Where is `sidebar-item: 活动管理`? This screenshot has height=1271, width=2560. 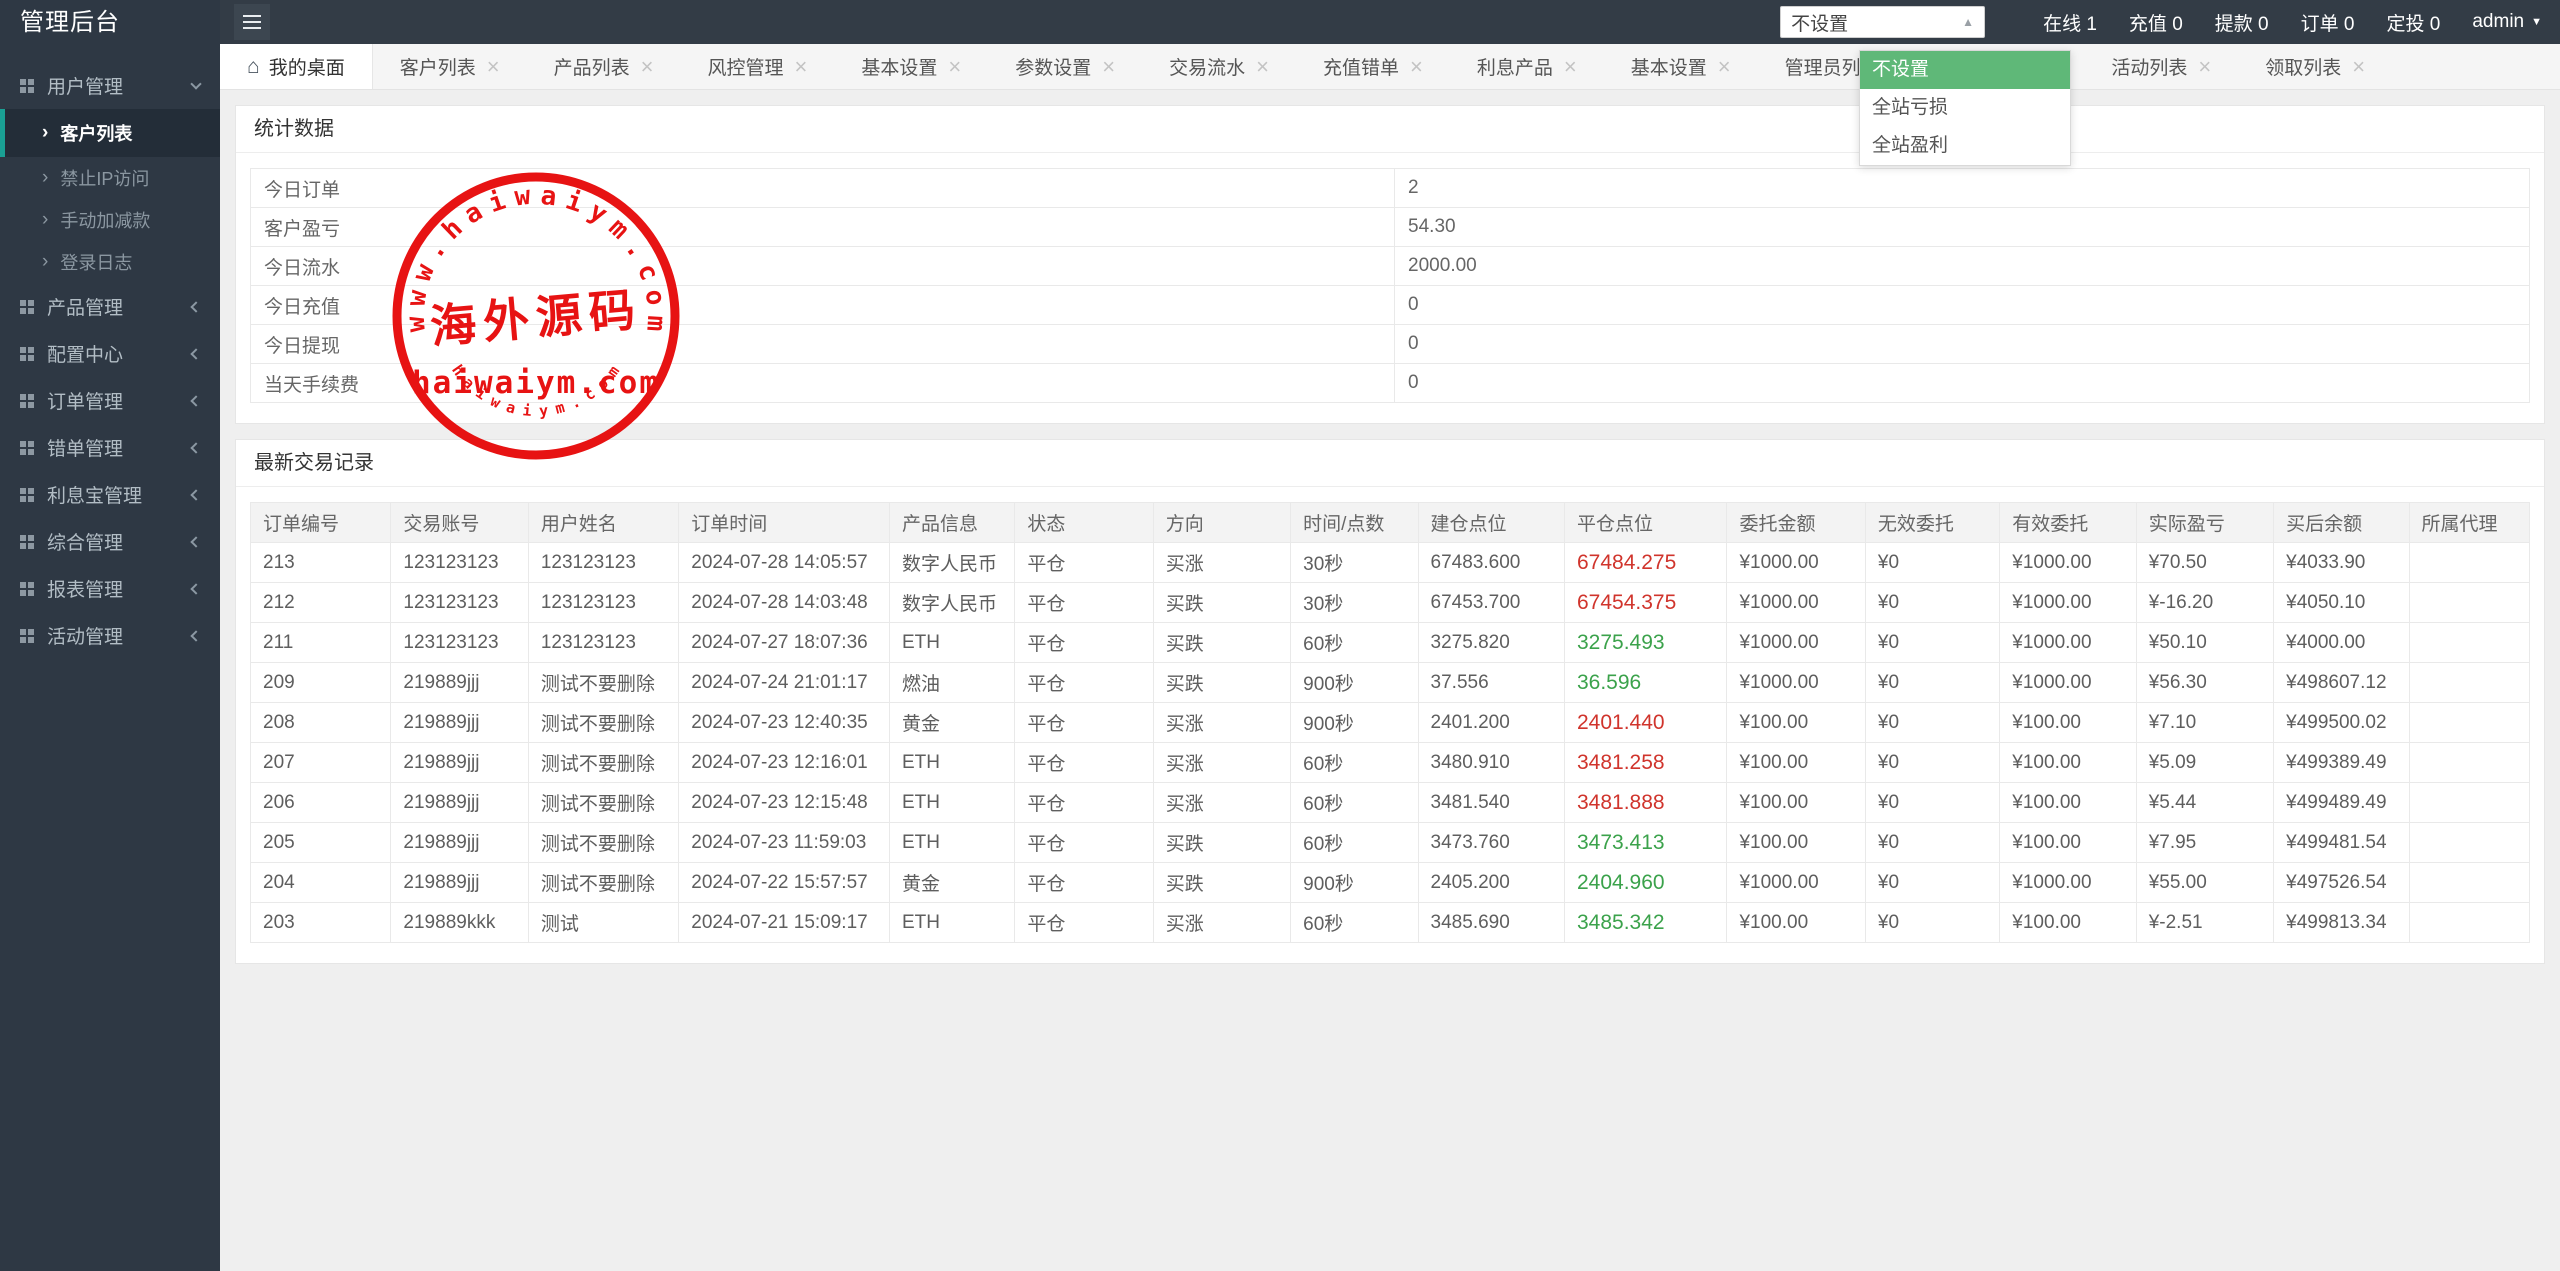
sidebar-item: 活动管理 is located at coordinates (110, 635).